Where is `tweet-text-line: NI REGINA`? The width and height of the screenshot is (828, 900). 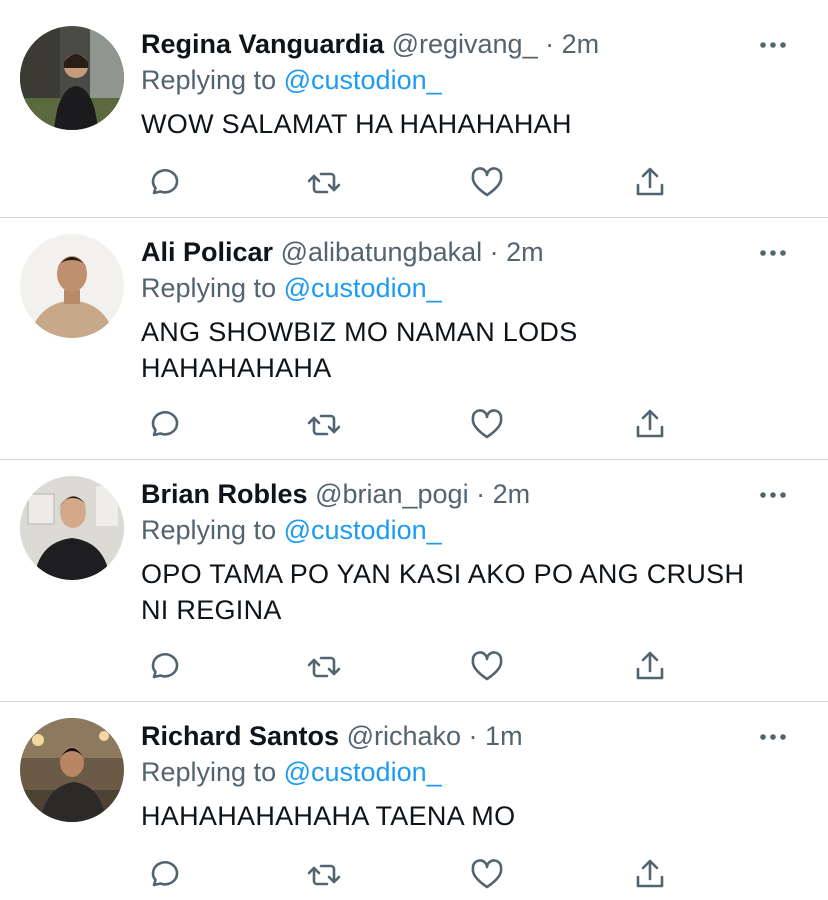 tweet-text-line: NI REGINA is located at coordinates (211, 610).